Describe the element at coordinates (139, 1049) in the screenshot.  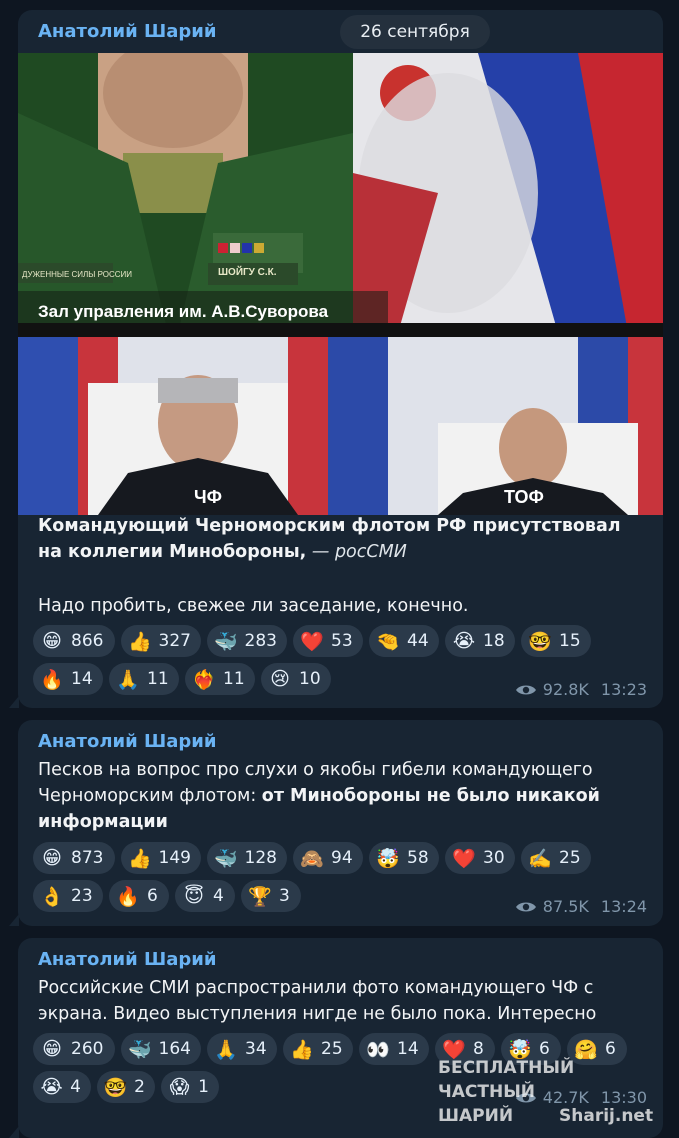
I see `whale-icon: 🐳` at that location.